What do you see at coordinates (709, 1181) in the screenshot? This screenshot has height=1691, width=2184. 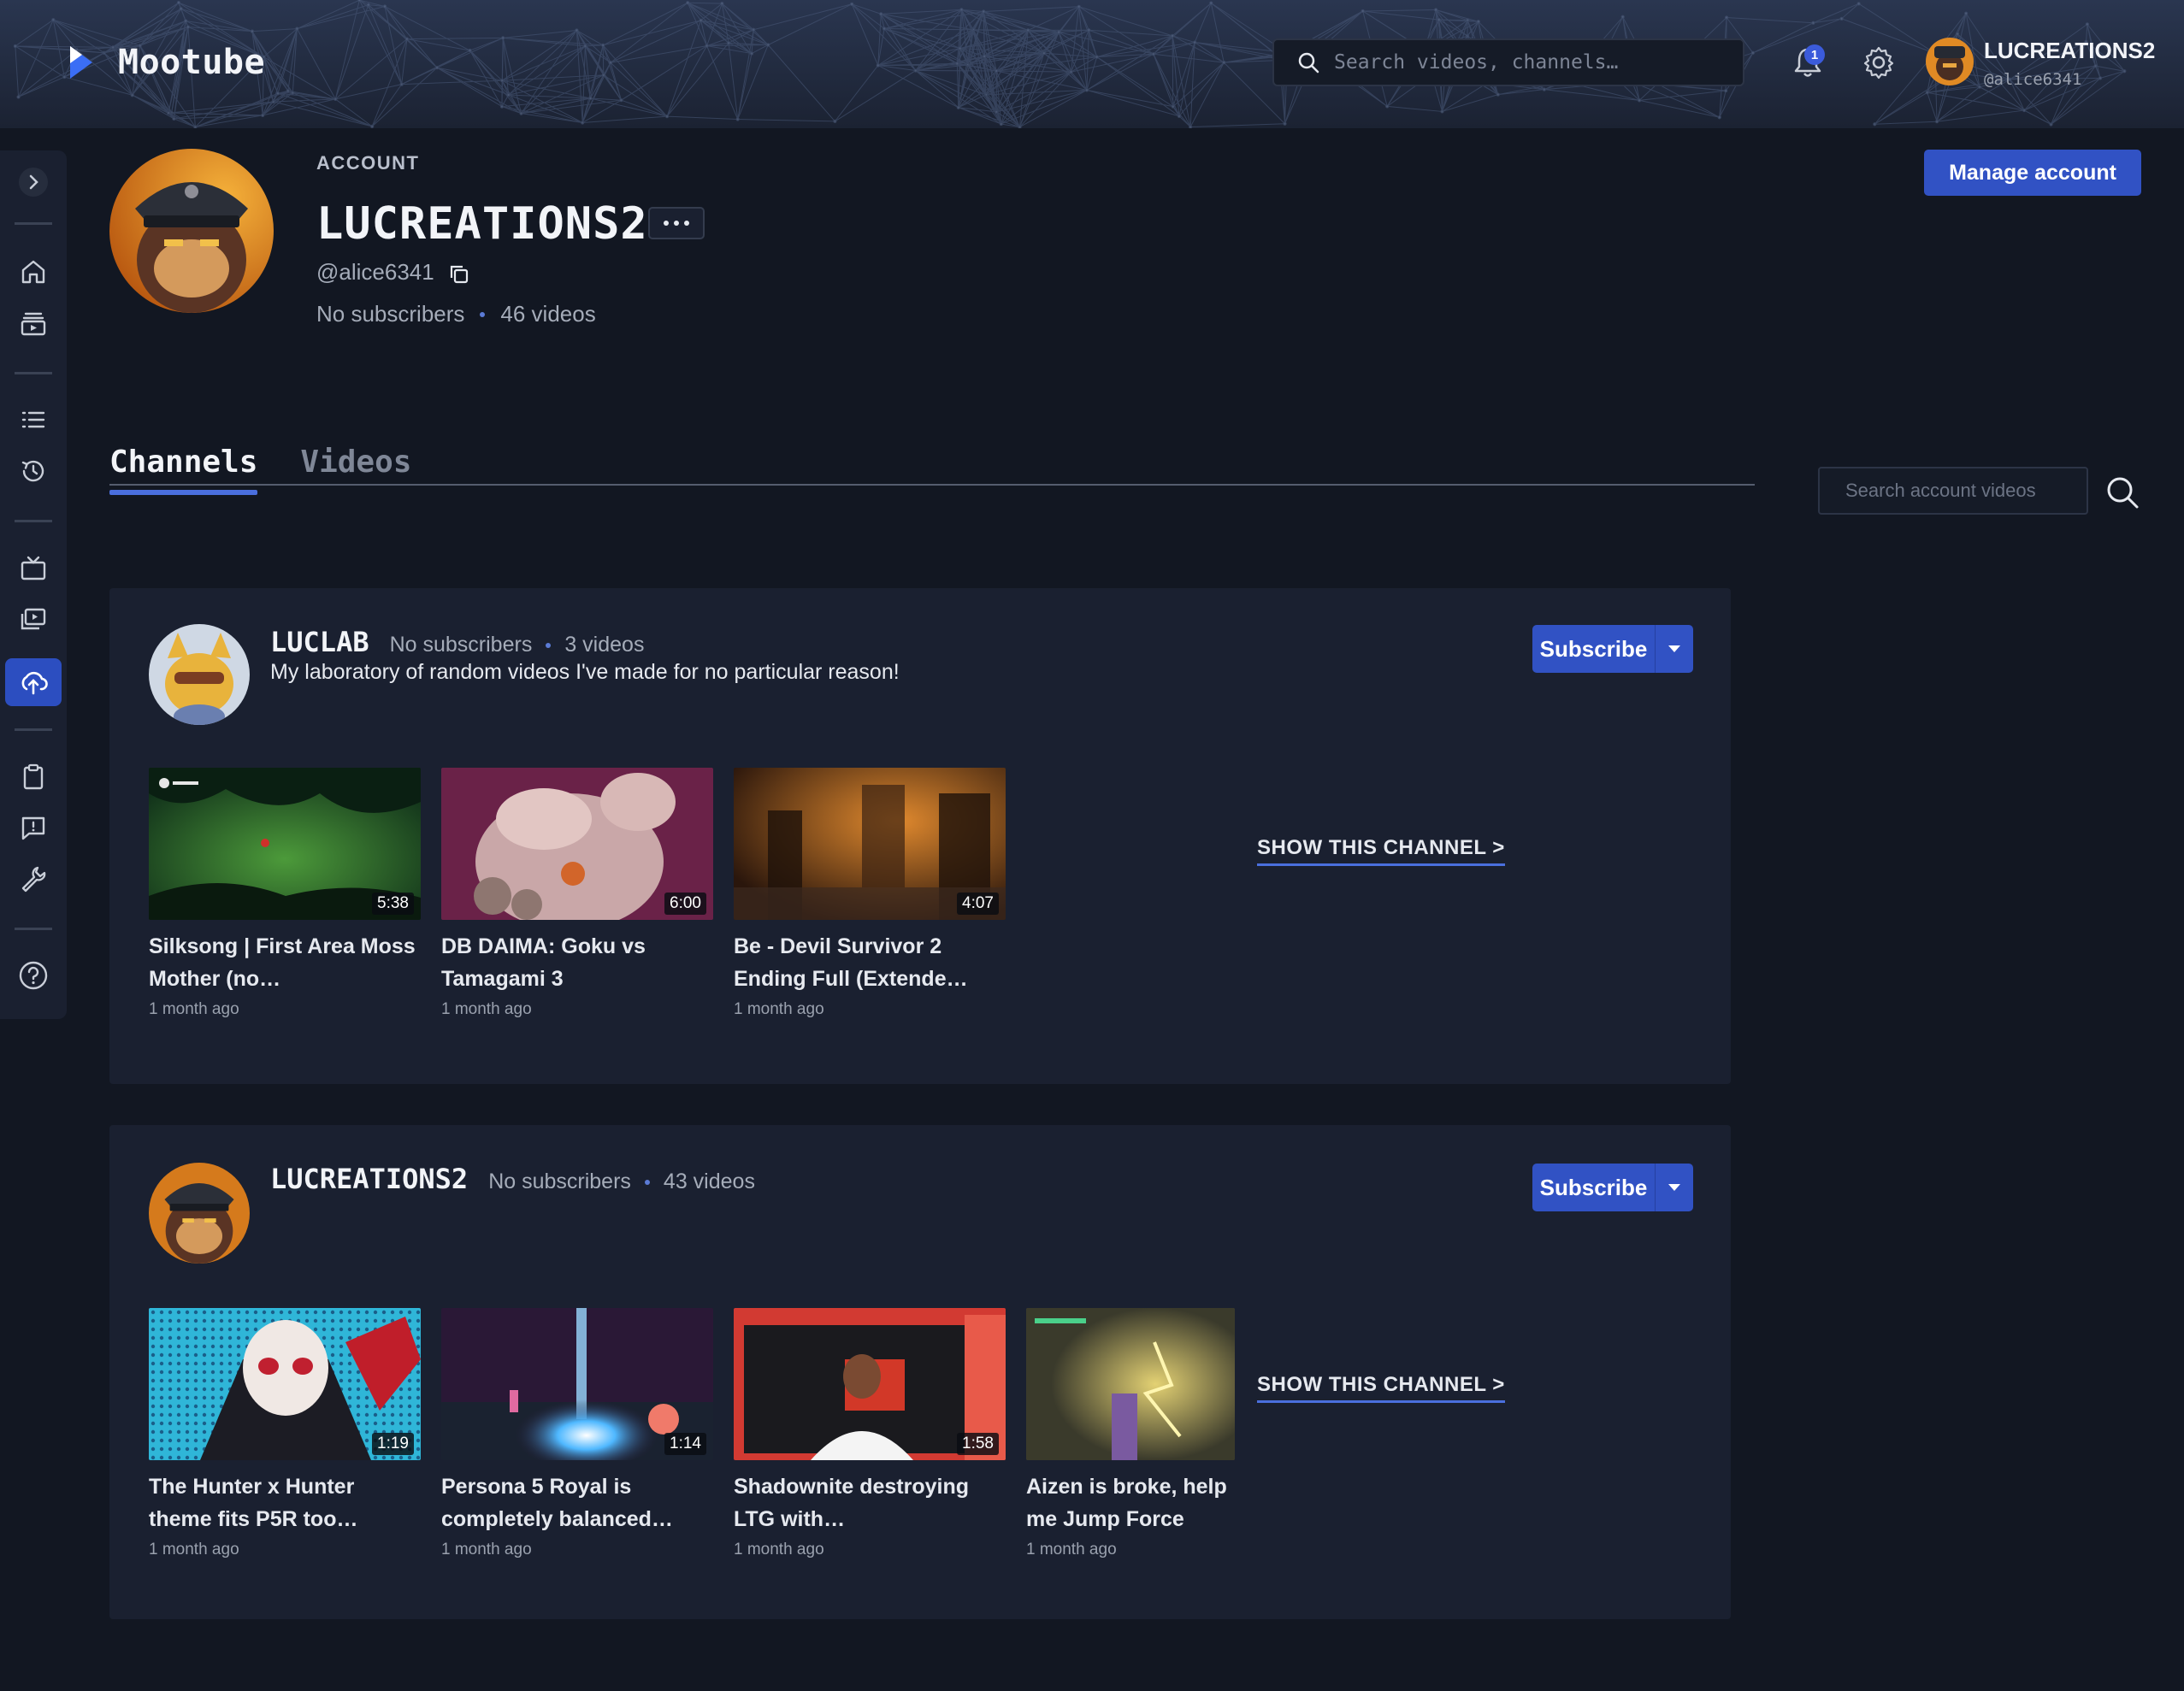 I see `channel-video-count: 43 videos` at bounding box center [709, 1181].